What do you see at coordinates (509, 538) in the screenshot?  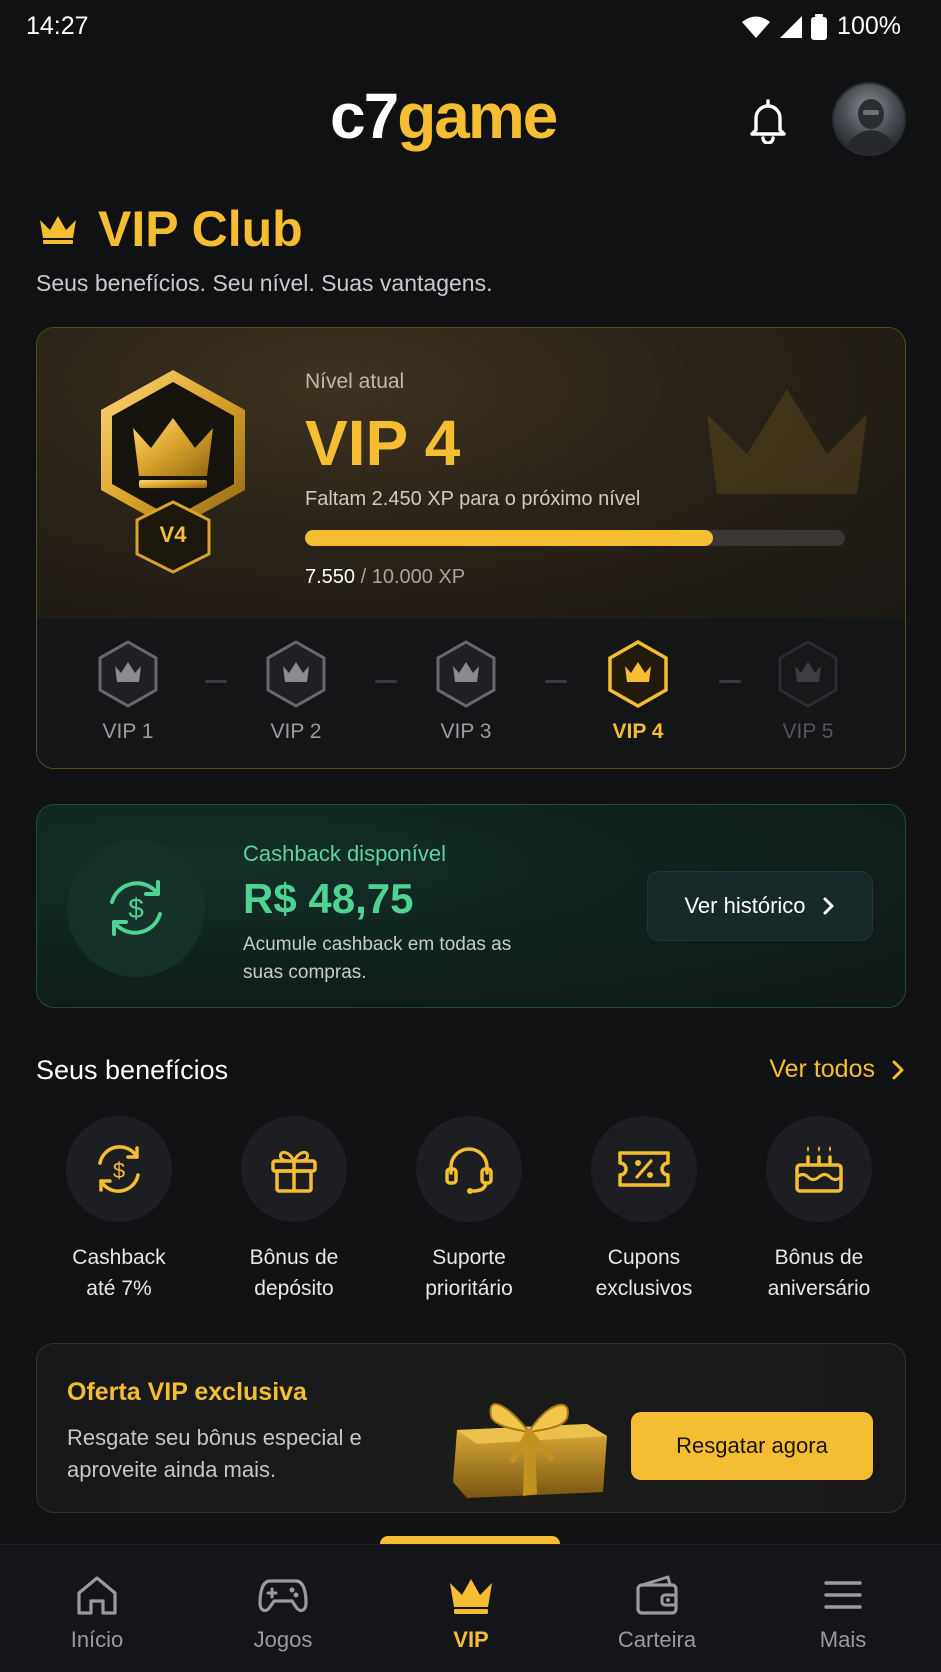 I see `xp-progress-fill` at bounding box center [509, 538].